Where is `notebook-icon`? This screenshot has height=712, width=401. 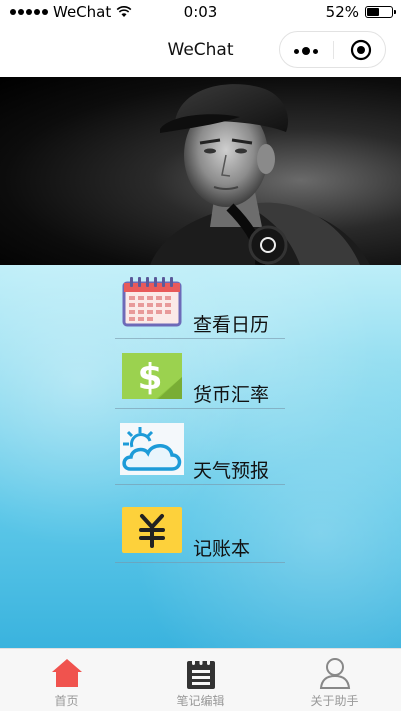
notebook-icon is located at coordinates (200, 673).